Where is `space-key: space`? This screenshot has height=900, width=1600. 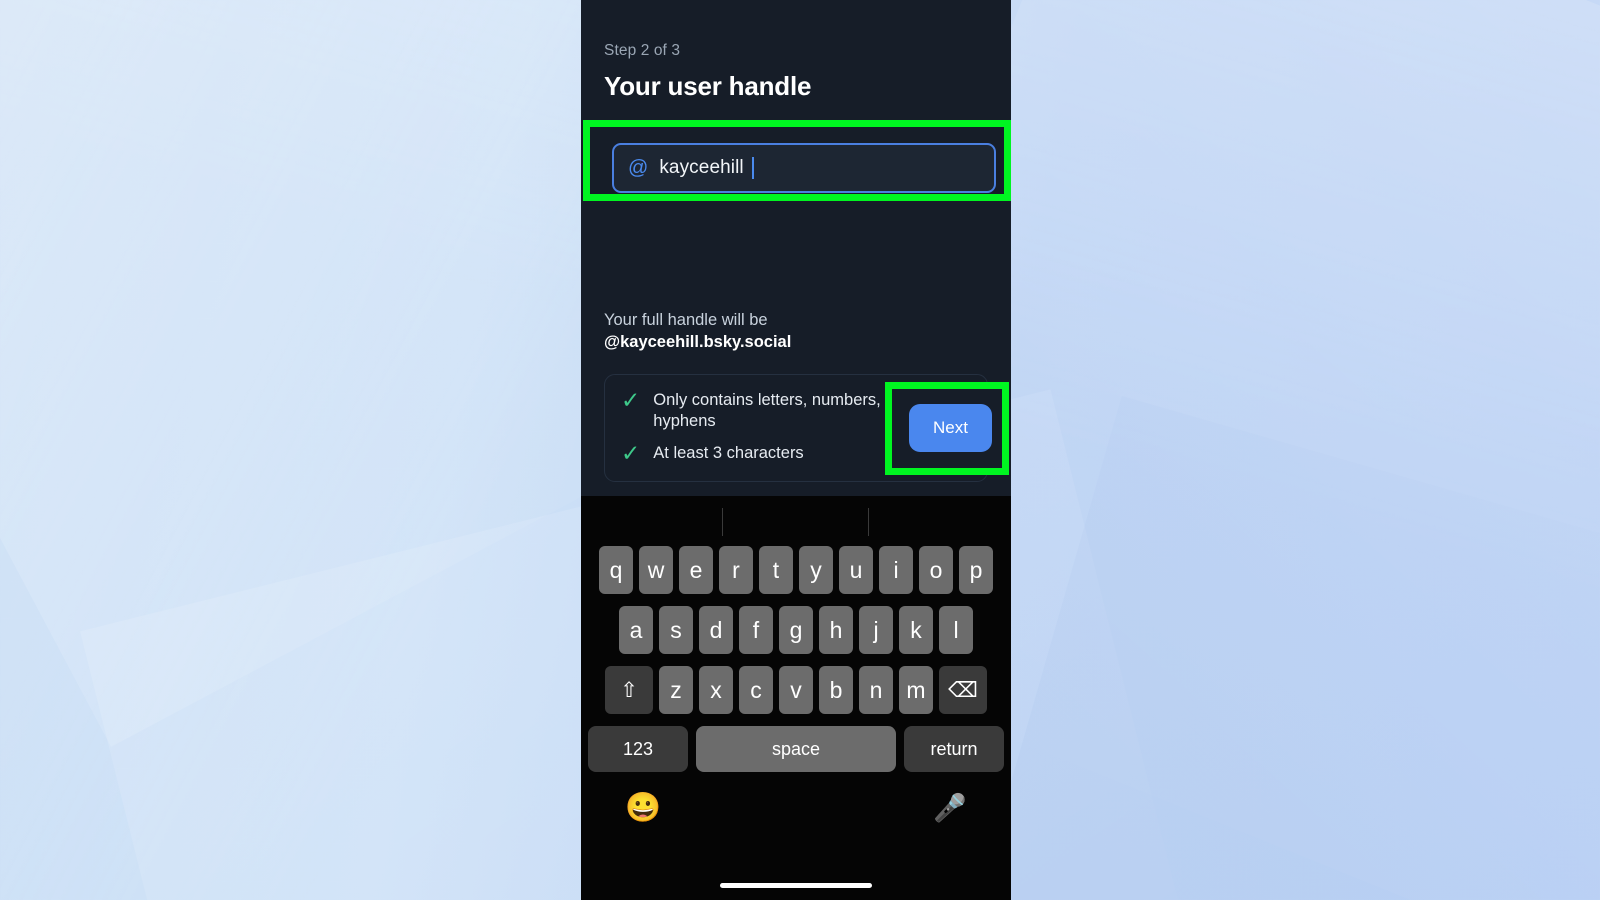 space-key: space is located at coordinates (796, 749).